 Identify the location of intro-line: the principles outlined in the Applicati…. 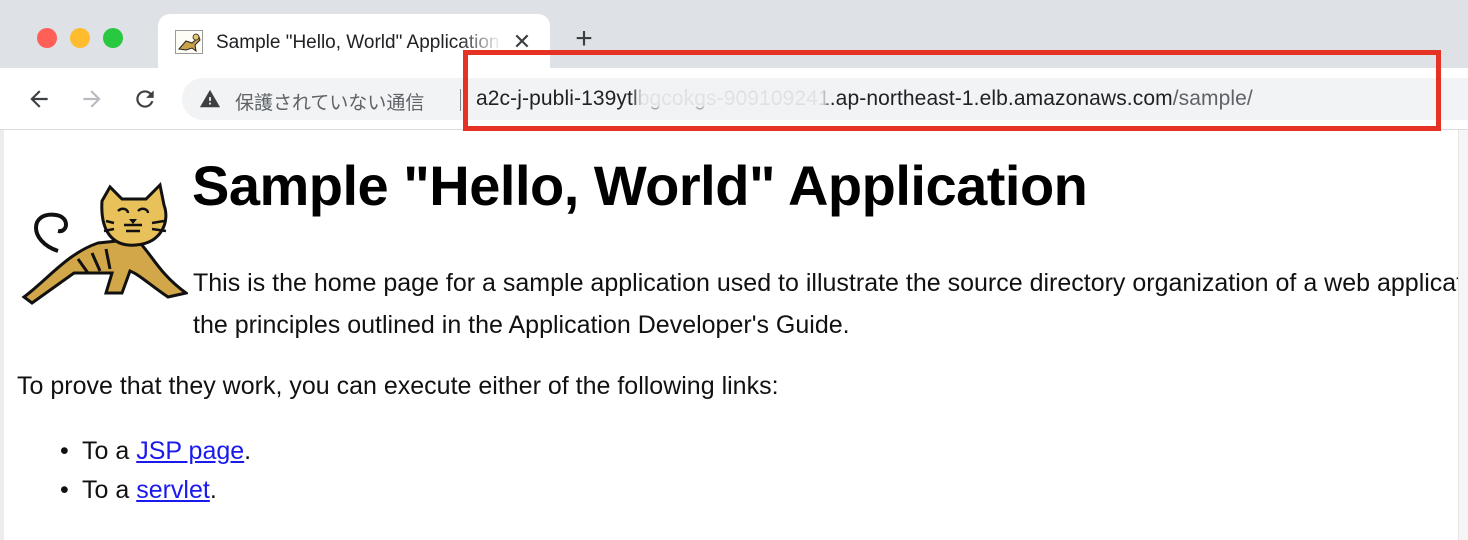
(521, 325).